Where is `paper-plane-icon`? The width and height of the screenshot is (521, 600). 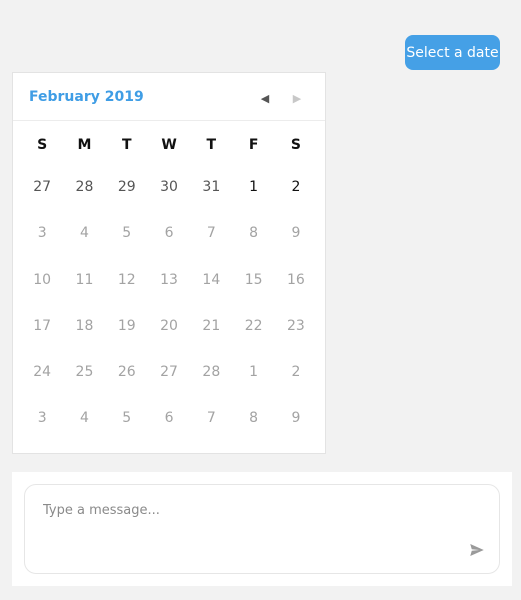 paper-plane-icon is located at coordinates (477, 550).